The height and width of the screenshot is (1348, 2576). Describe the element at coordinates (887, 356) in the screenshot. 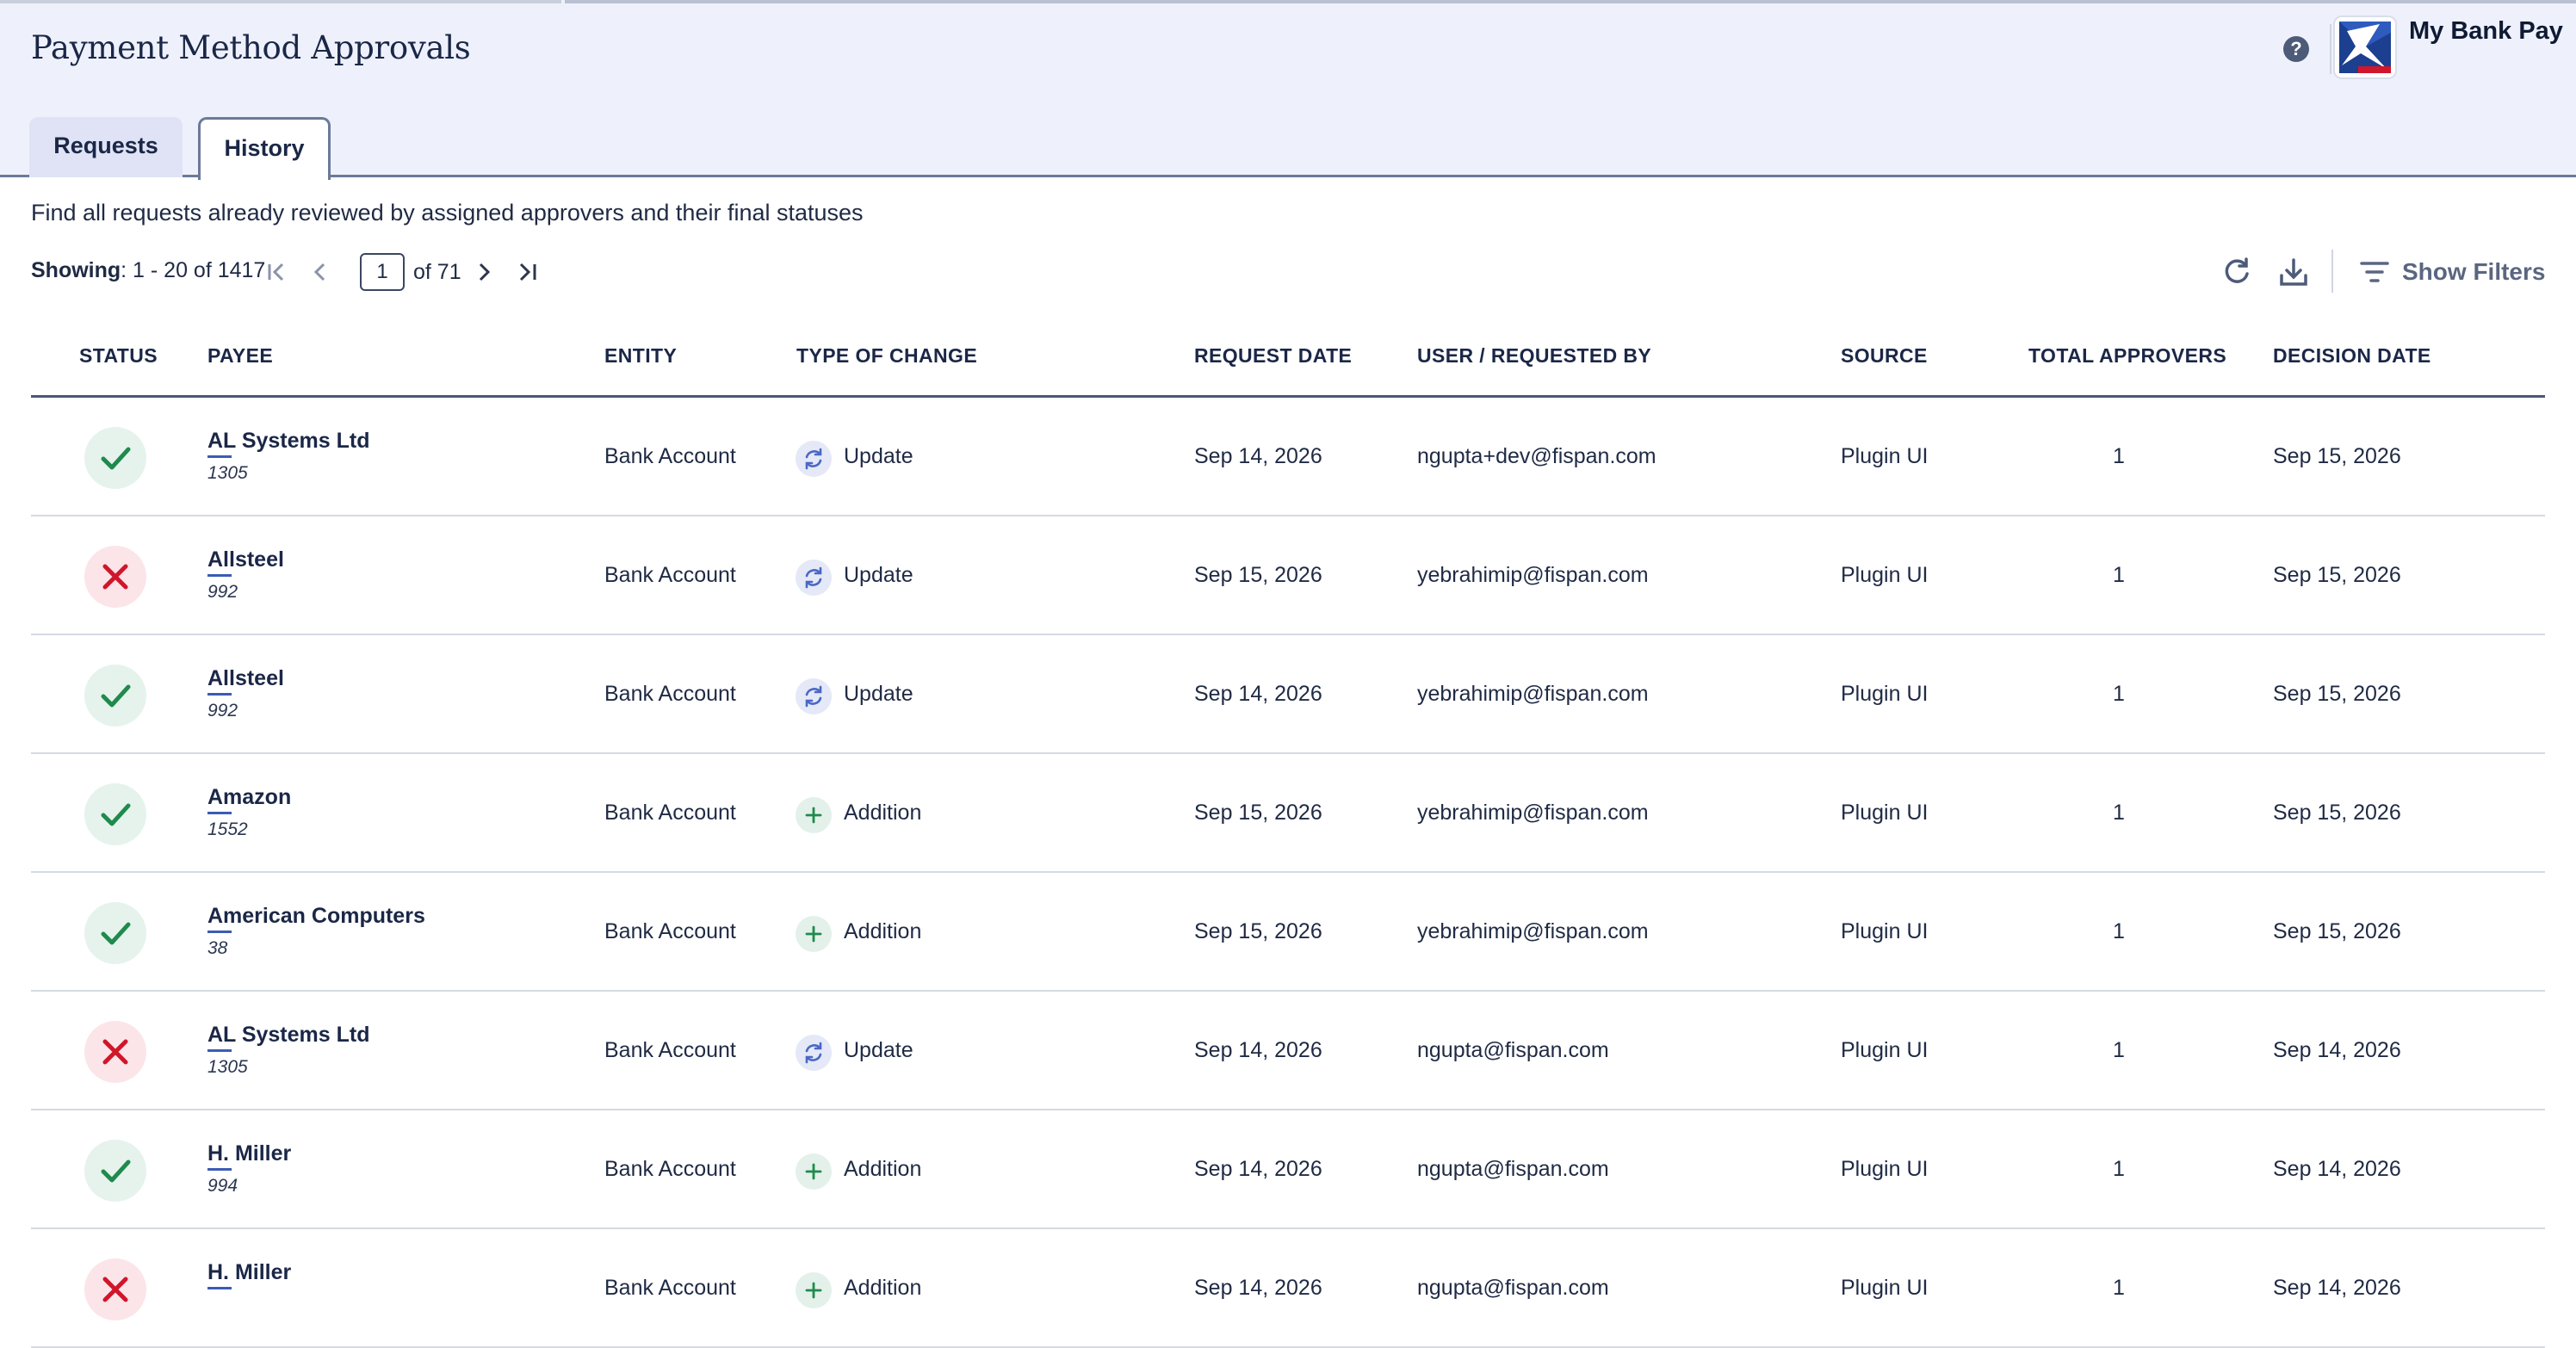

I see `col-type-of-change: TYPE OF CHANGE` at that location.